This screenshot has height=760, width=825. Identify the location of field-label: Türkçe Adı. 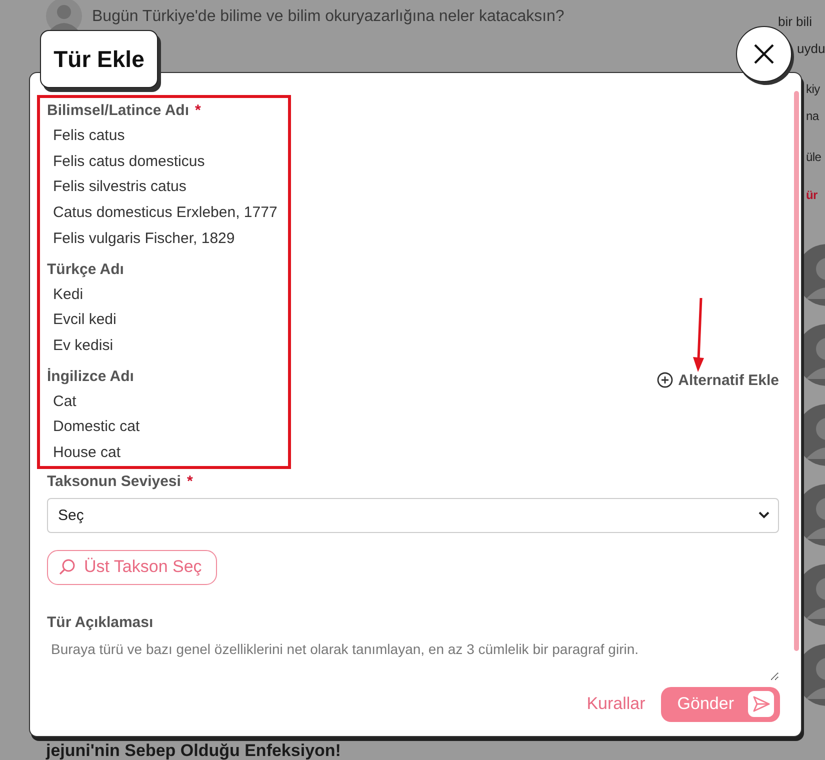
(86, 270).